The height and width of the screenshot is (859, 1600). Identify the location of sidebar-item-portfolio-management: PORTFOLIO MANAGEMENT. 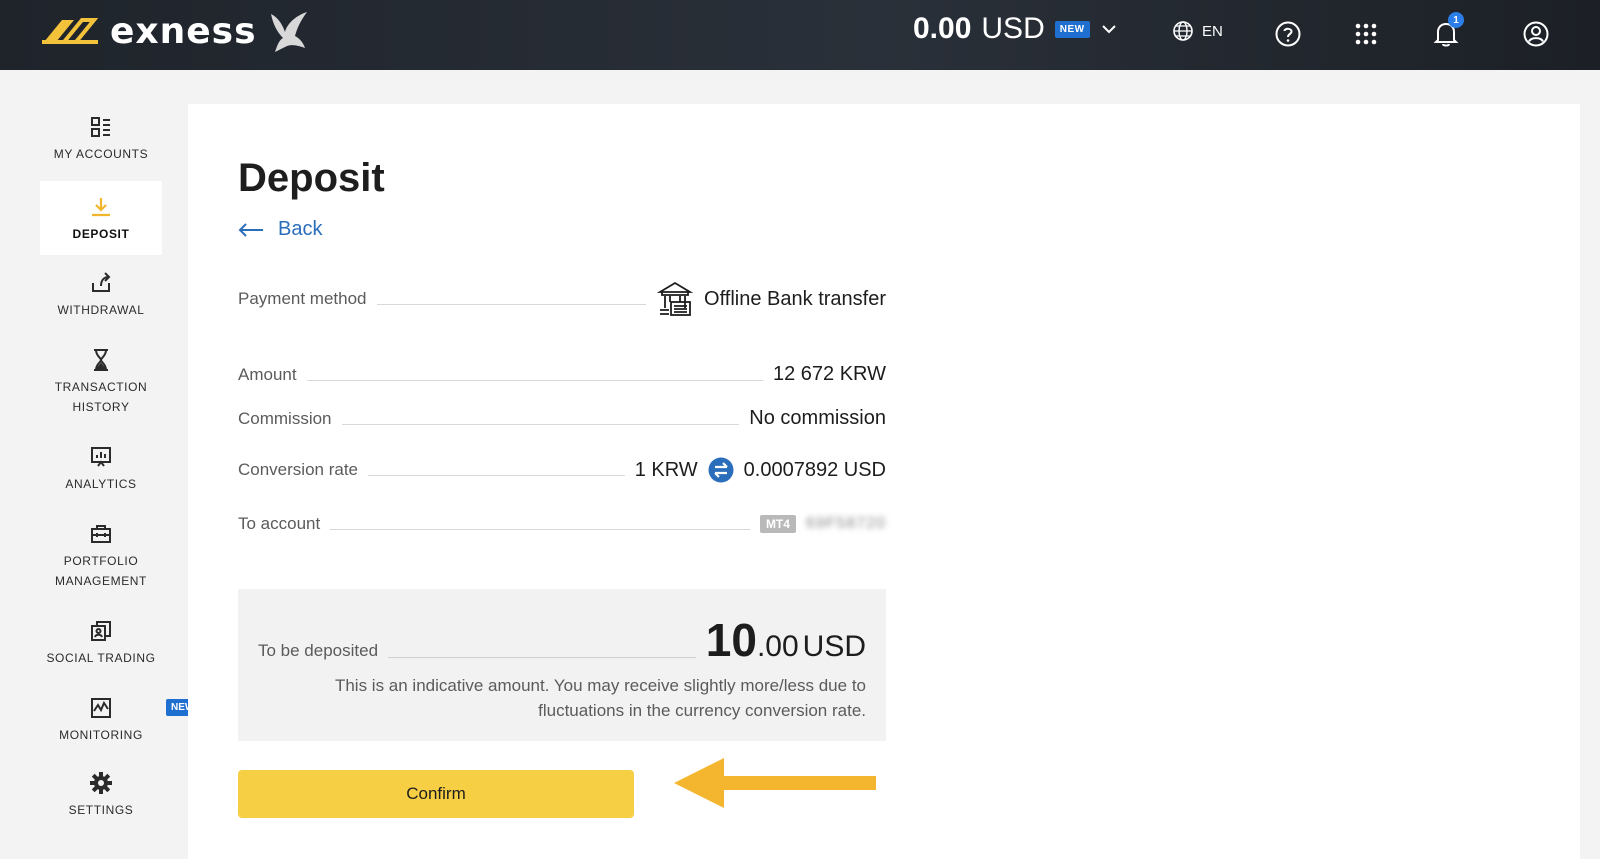
(101, 555).